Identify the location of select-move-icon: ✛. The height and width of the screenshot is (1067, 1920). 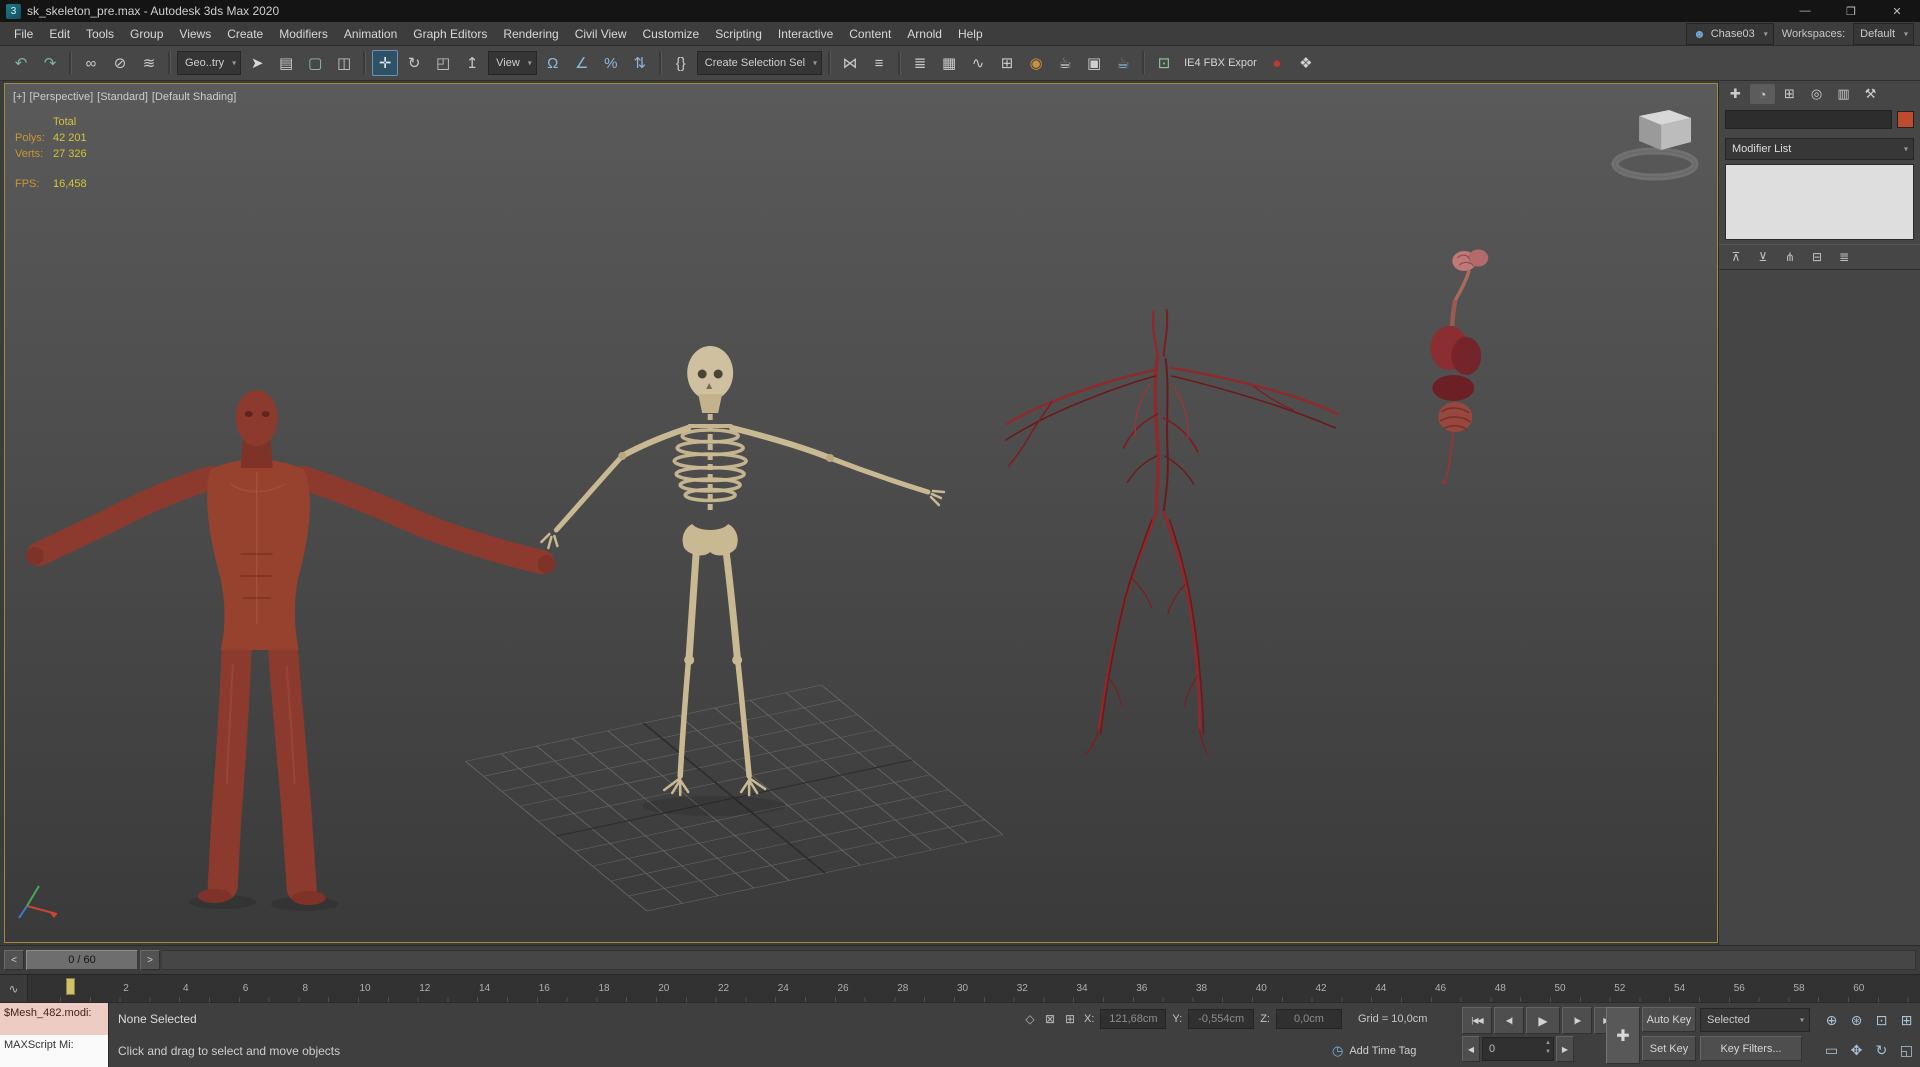
(385, 63).